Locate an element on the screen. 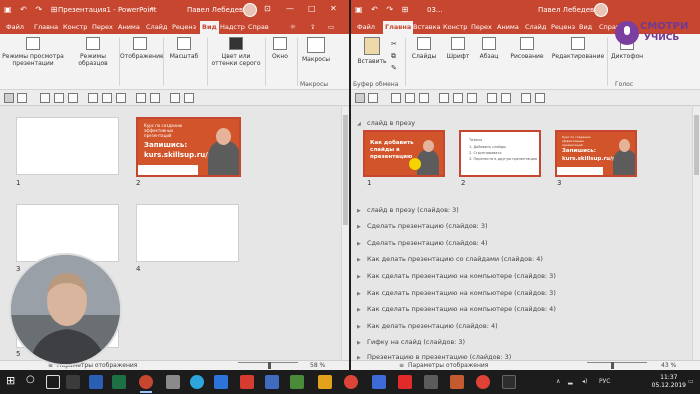 This screenshot has width=700, height=394. tab-insert: Вставка is located at coordinates (427, 27).